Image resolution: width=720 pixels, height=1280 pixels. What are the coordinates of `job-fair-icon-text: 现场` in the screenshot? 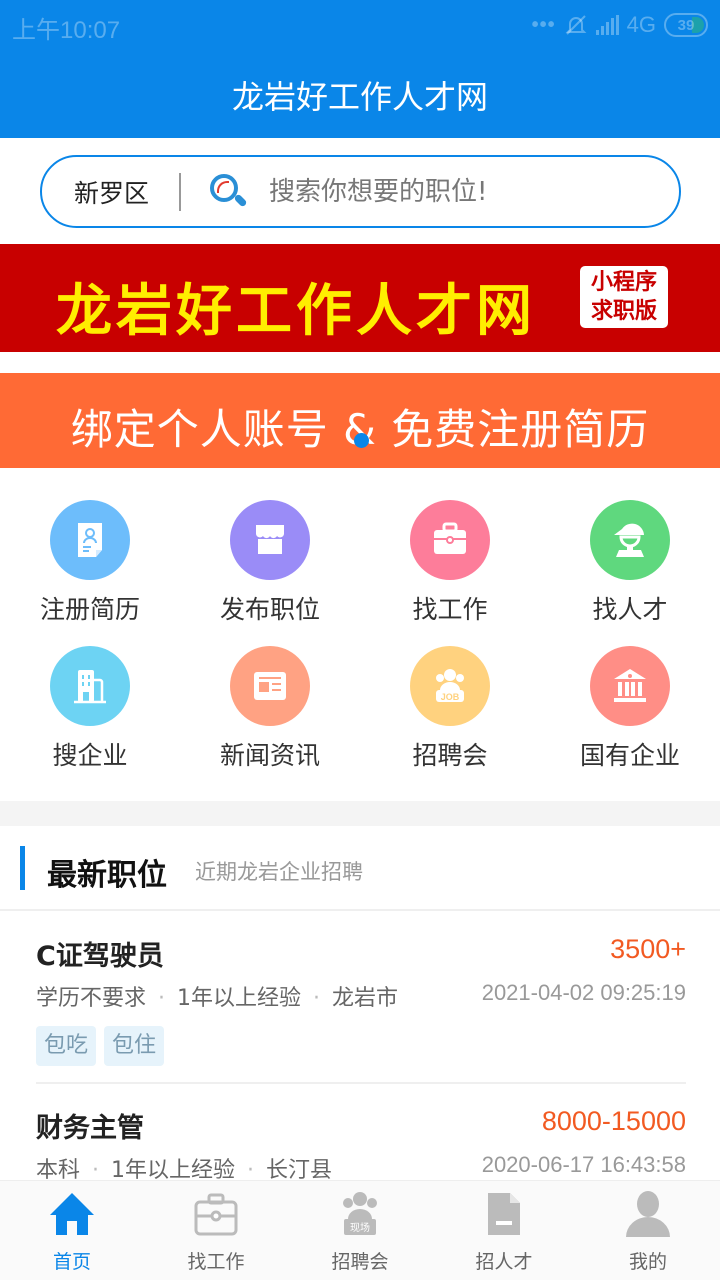 It's located at (360, 1227).